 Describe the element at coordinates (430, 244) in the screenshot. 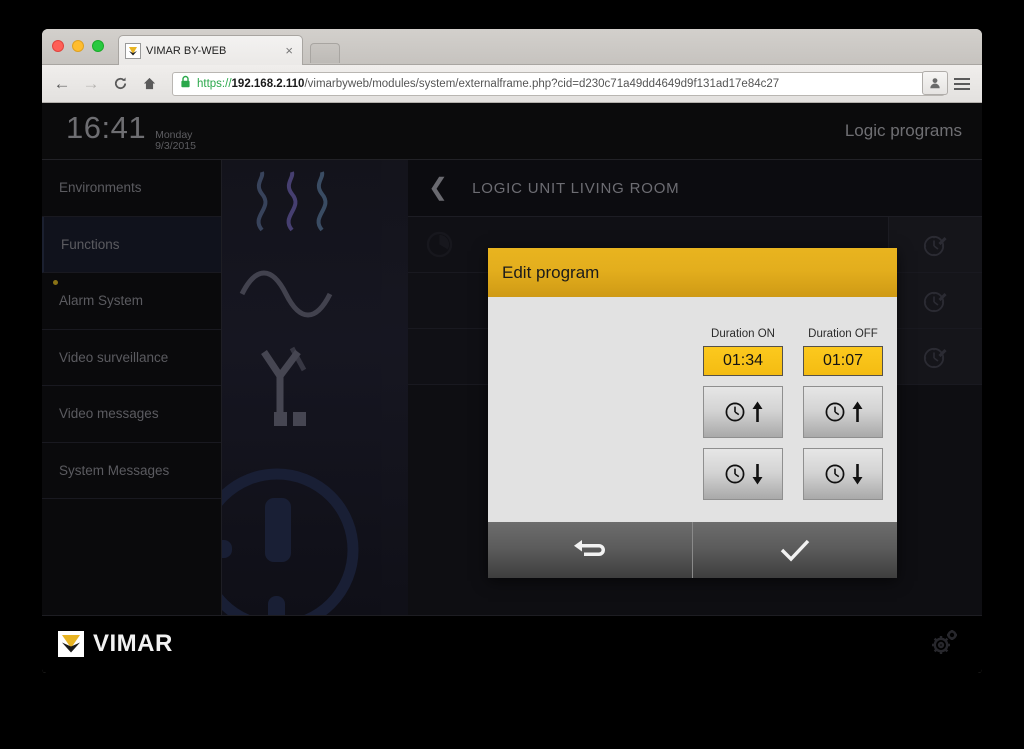

I see `program-status-icon` at that location.